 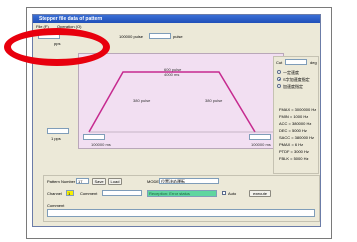 I want to click on comment2-field, so click(x=181, y=213).